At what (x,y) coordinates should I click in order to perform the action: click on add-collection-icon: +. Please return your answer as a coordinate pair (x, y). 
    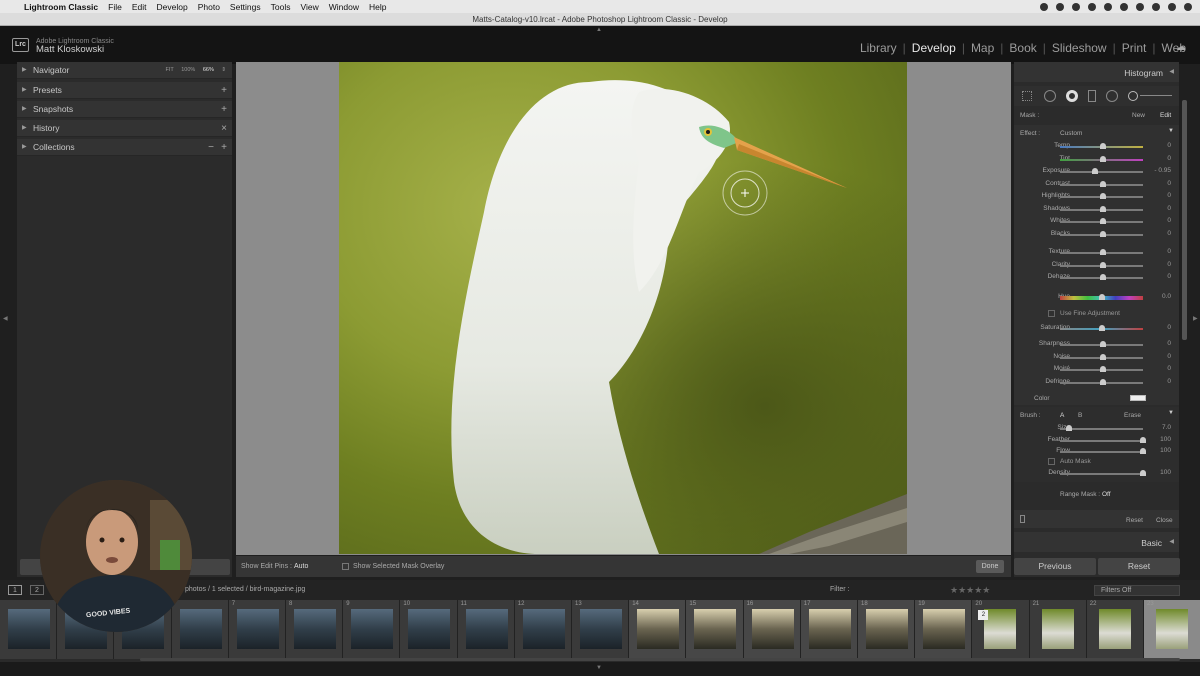
    Looking at the image, I should click on (224, 147).